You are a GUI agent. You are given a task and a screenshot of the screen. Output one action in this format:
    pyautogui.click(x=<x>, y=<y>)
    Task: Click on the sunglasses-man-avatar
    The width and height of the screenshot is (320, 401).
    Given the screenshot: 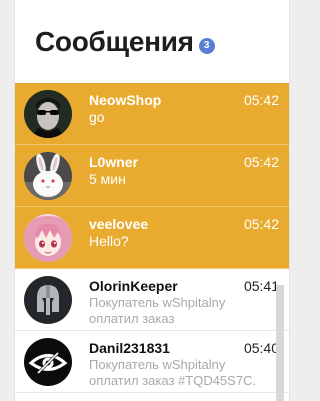 What is the action you would take?
    pyautogui.click(x=48, y=114)
    